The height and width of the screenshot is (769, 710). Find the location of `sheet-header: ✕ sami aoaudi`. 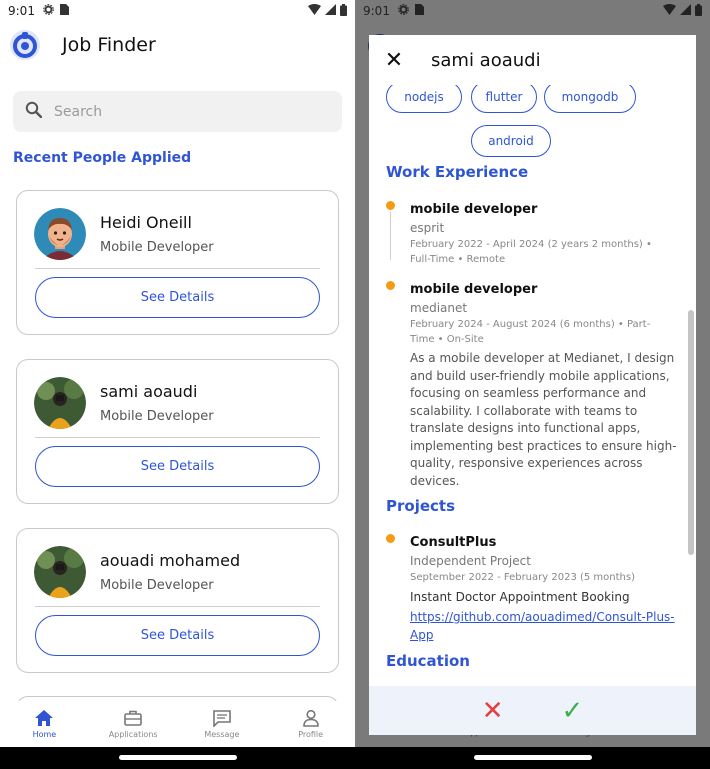

sheet-header: ✕ sami aoaudi is located at coordinates (532, 60).